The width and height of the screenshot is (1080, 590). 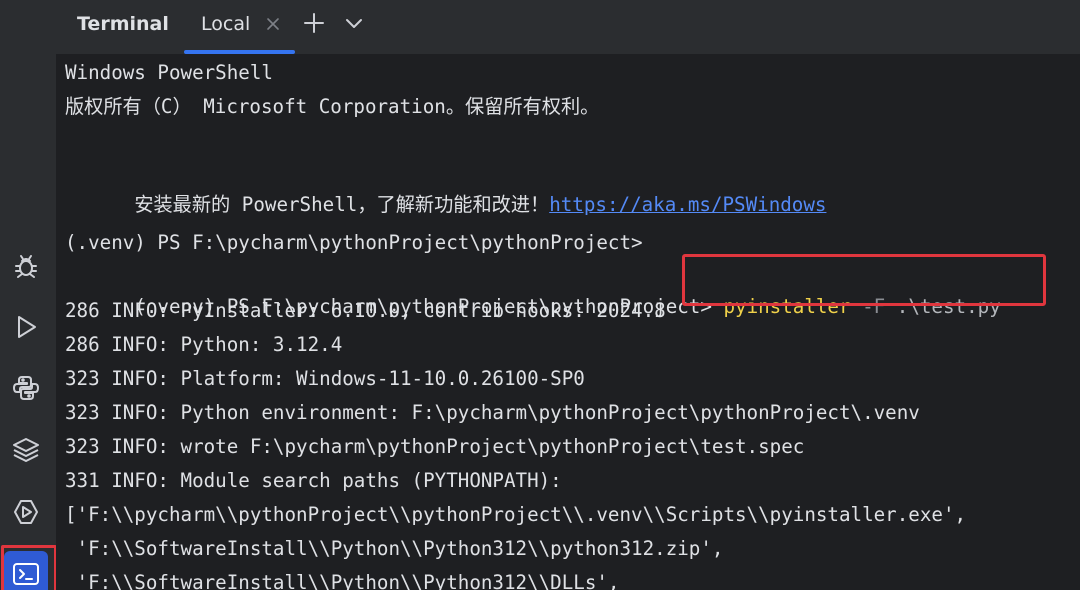 I want to click on chevron-down-icon, so click(x=354, y=25).